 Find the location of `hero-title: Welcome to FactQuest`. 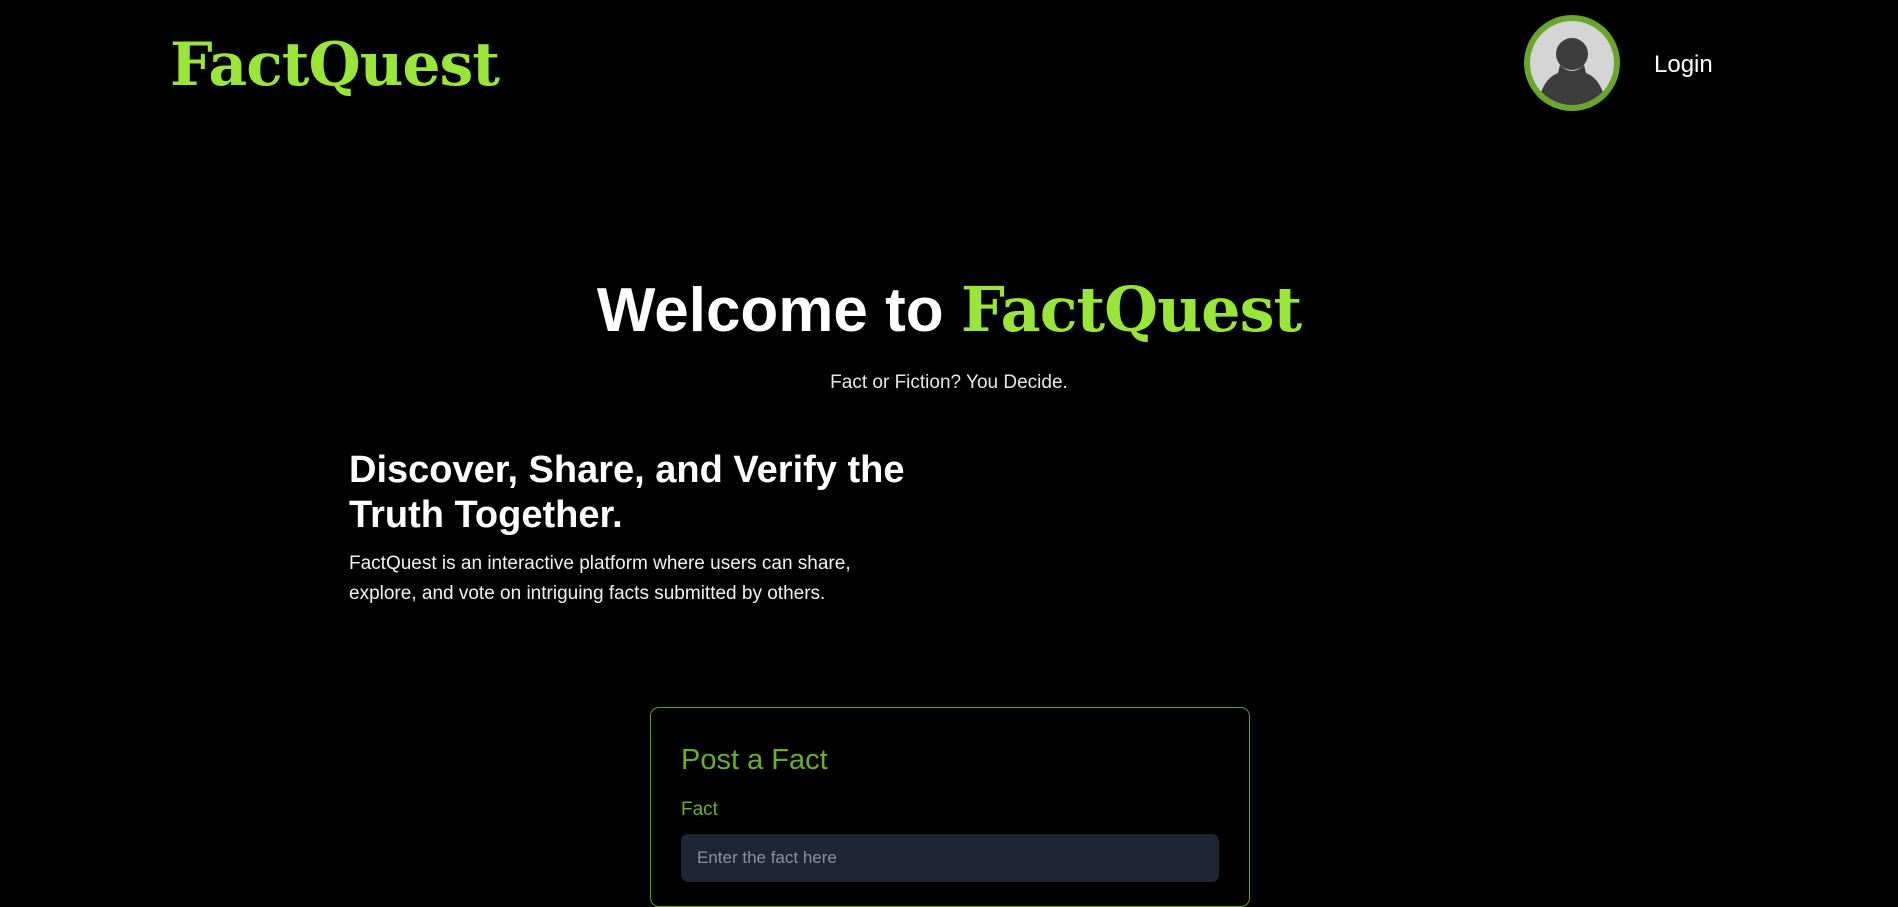

hero-title: Welcome to FactQuest is located at coordinates (949, 310).